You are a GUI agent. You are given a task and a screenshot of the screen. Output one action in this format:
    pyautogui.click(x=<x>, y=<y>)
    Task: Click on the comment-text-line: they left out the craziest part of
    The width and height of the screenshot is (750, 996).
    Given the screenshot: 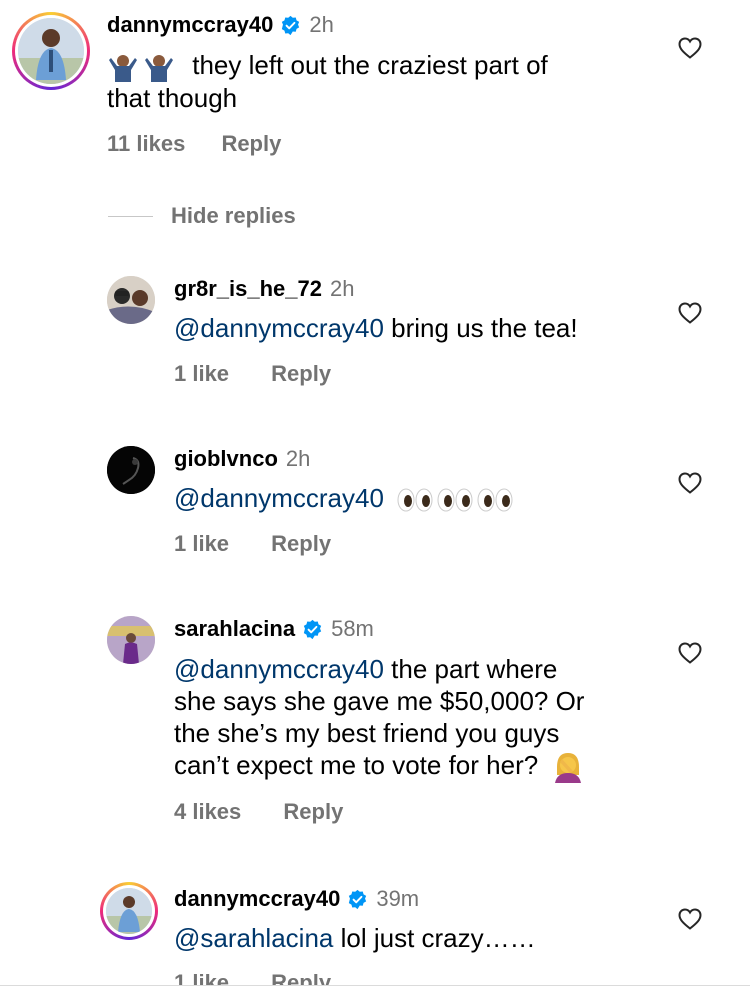 What is the action you would take?
    pyautogui.click(x=370, y=65)
    